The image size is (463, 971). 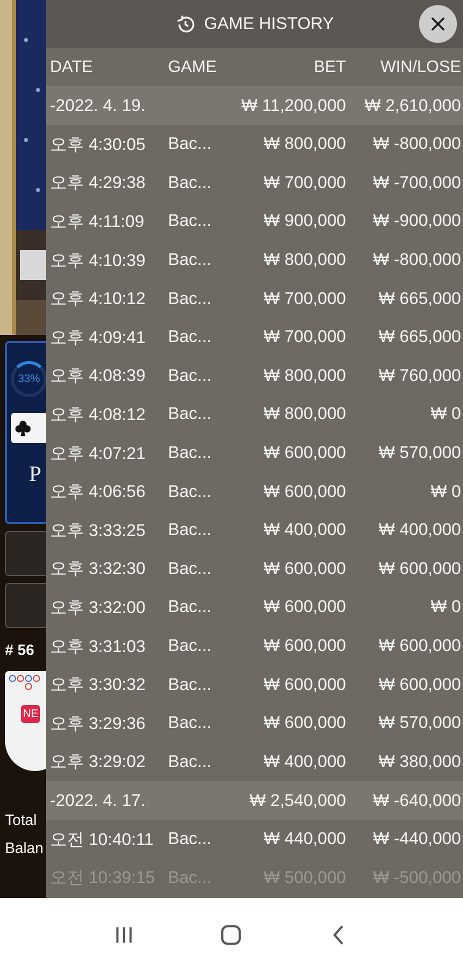 I want to click on time-cell-text: 오후 4:29:38, so click(x=98, y=183).